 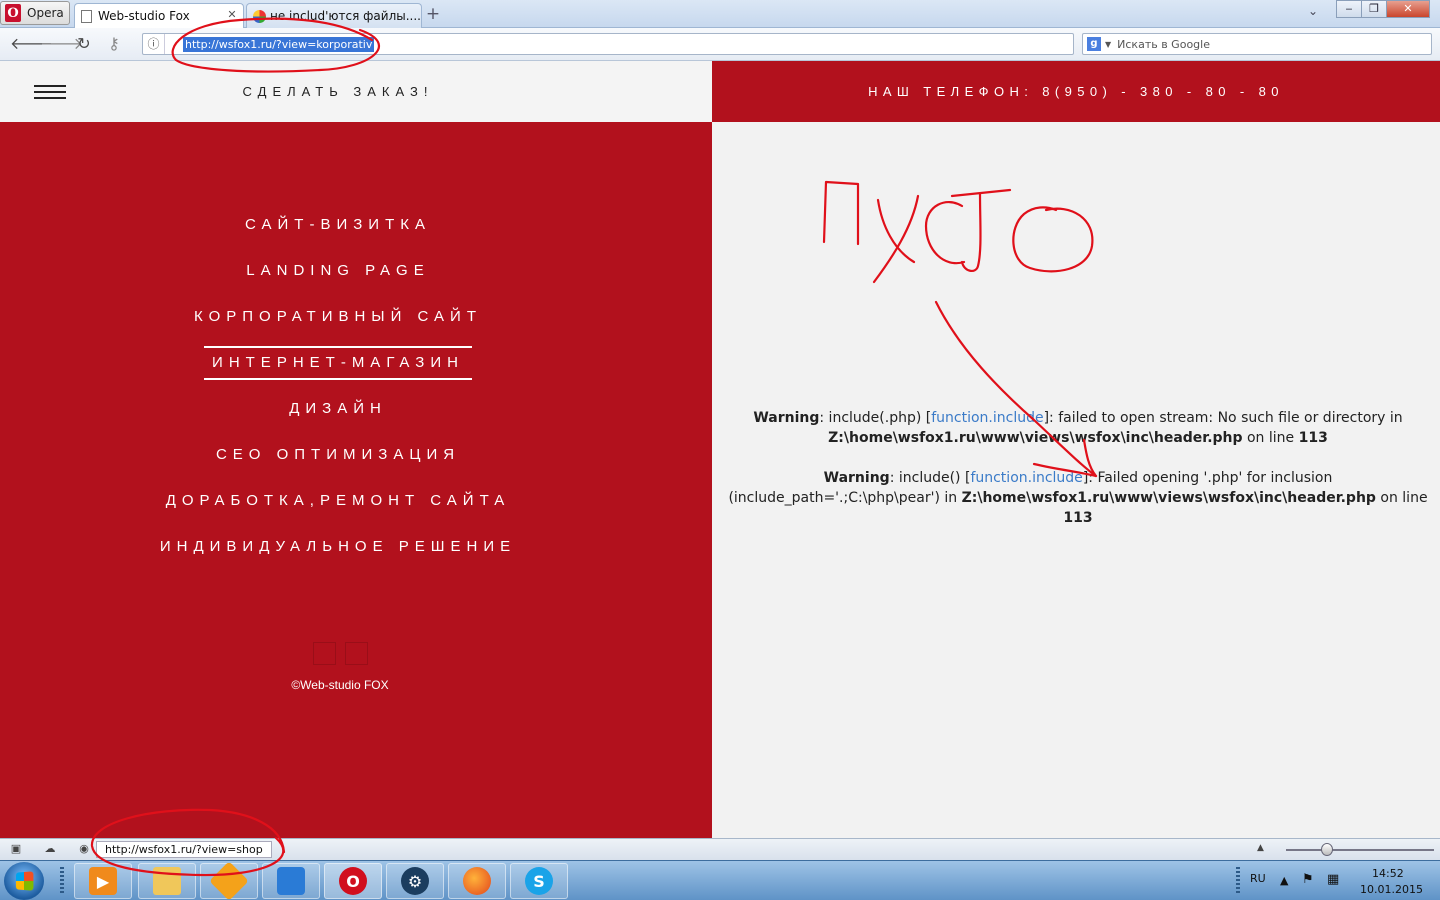 I want to click on steam-icon: ⚙, so click(x=415, y=881).